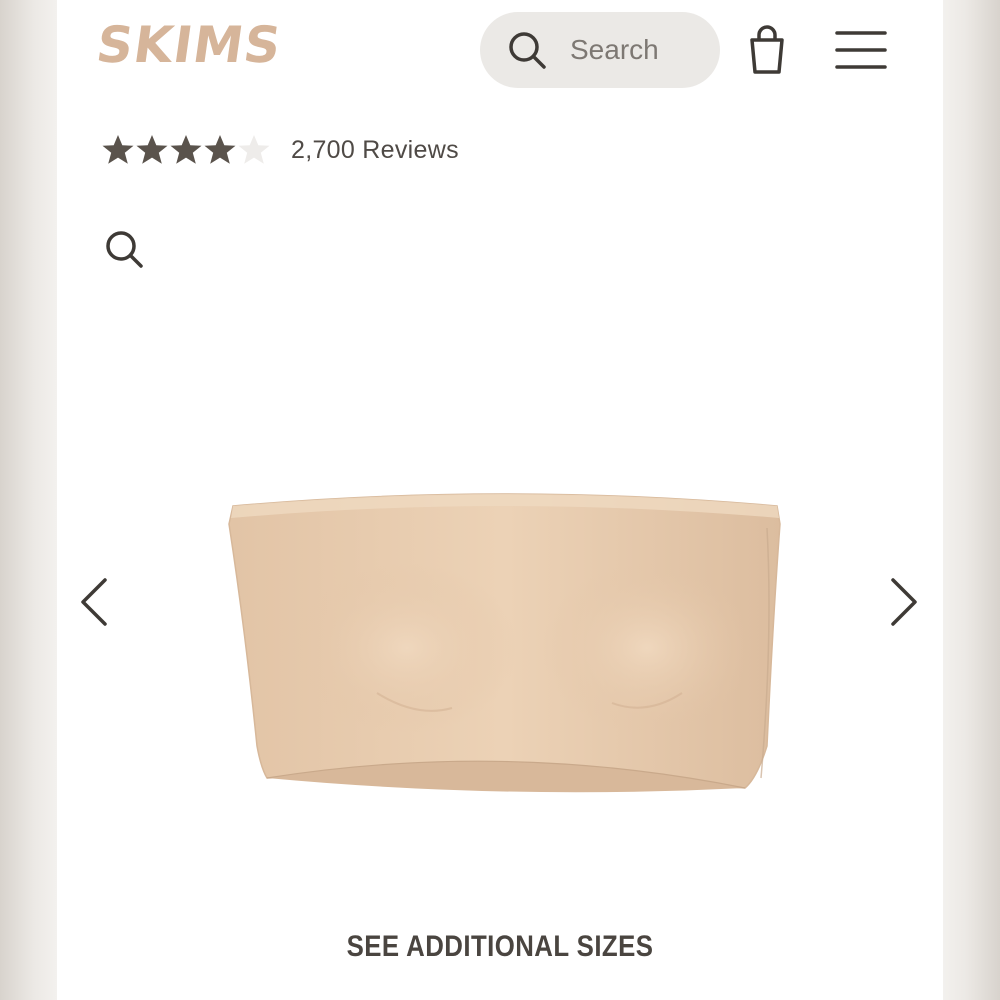 Image resolution: width=1000 pixels, height=1000 pixels. Describe the element at coordinates (767, 50) in the screenshot. I see `shopping-bag-icon` at that location.